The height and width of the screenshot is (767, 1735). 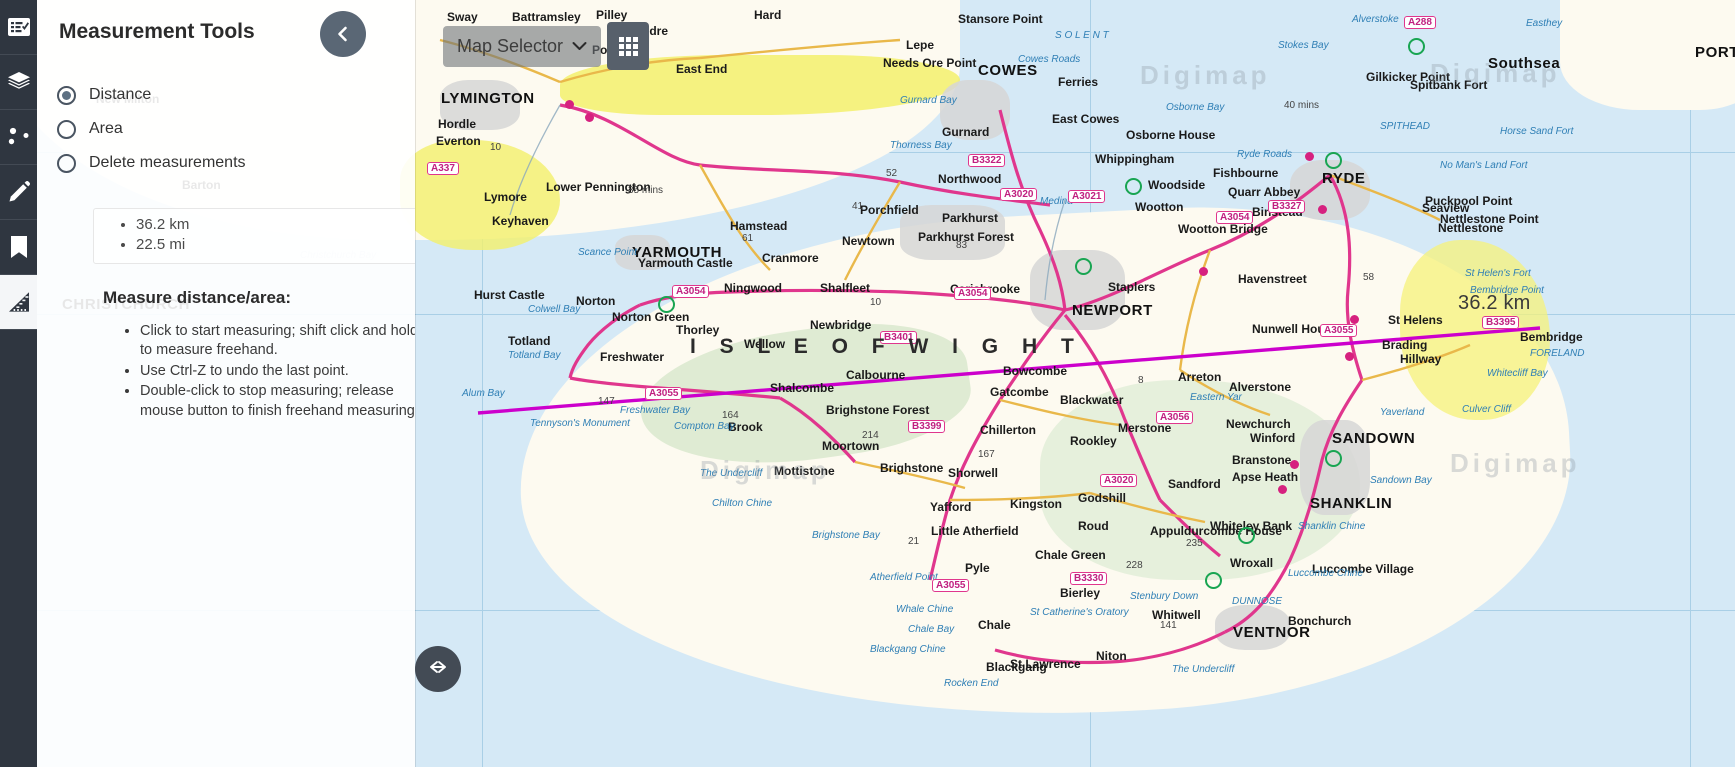 What do you see at coordinates (106, 128) in the screenshot?
I see `radio-label-area: Area` at bounding box center [106, 128].